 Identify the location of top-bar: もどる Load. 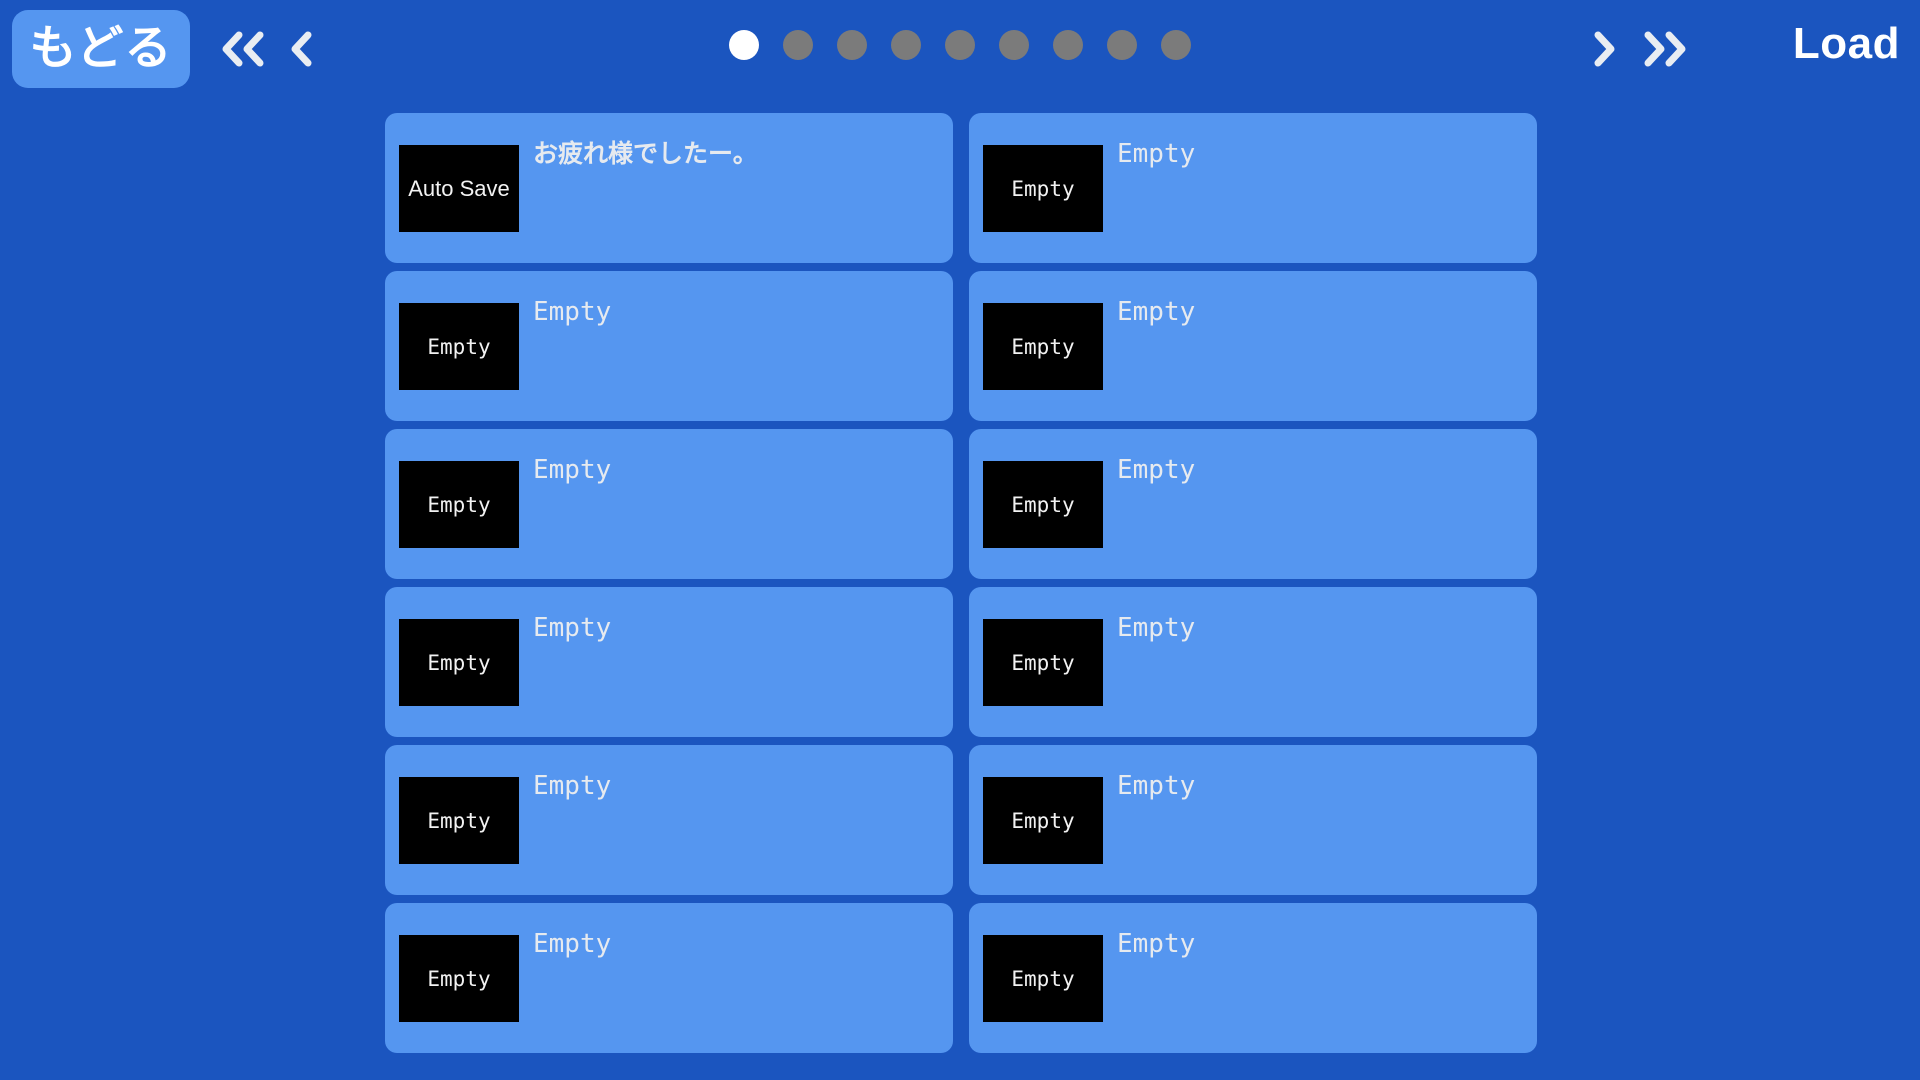
(960, 49).